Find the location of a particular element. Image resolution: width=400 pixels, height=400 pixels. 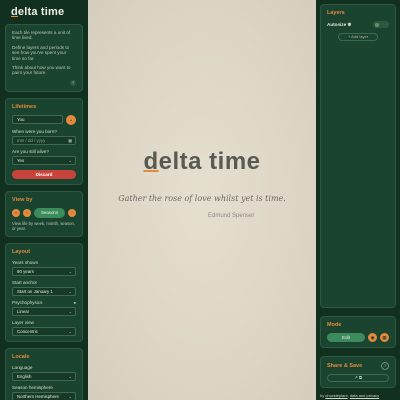

calendar-icon: ▦ is located at coordinates (70, 140).